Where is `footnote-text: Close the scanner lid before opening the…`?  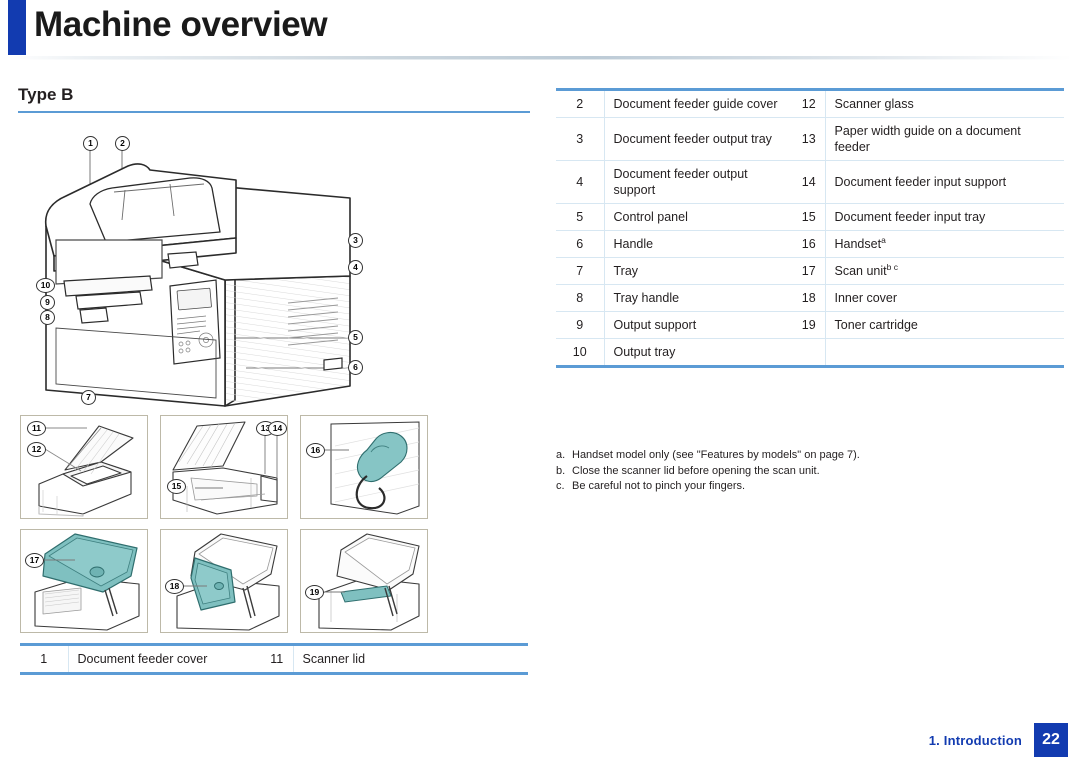
footnote-text: Close the scanner lid before opening the… is located at coordinates (696, 470).